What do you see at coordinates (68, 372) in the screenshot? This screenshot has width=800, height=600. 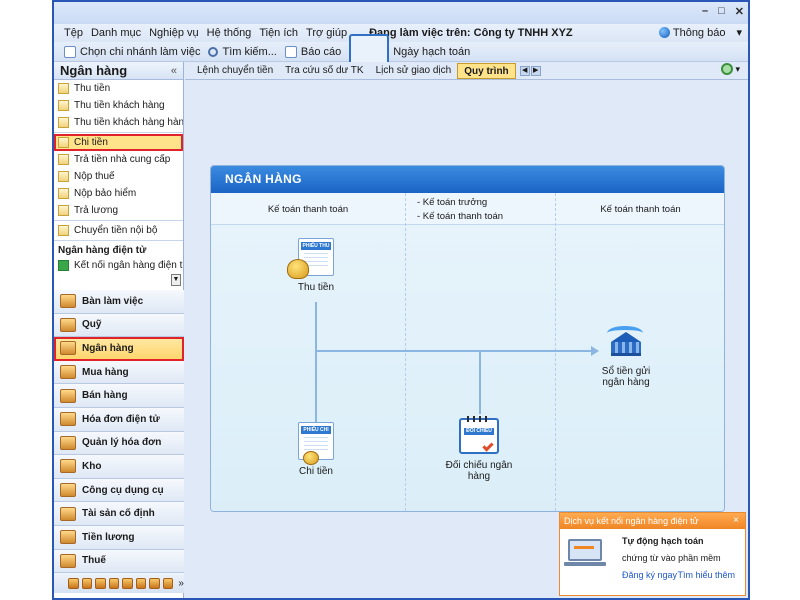 I see `buy-icon` at bounding box center [68, 372].